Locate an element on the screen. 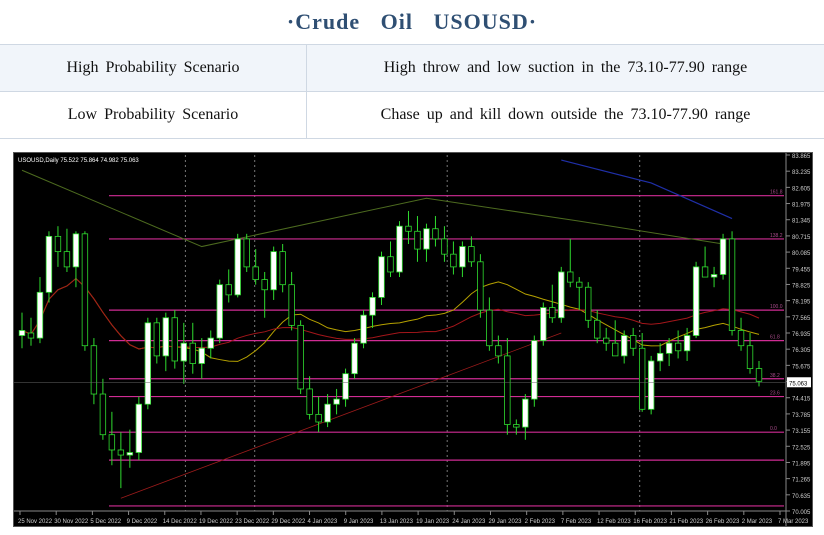  price-tick-label: 71.265 is located at coordinates (801, 481).